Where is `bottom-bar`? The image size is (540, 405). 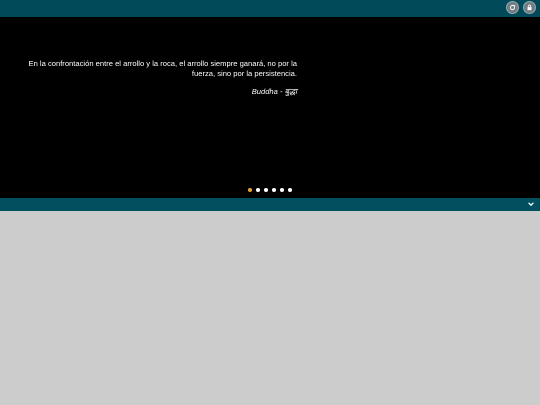 bottom-bar is located at coordinates (270, 204).